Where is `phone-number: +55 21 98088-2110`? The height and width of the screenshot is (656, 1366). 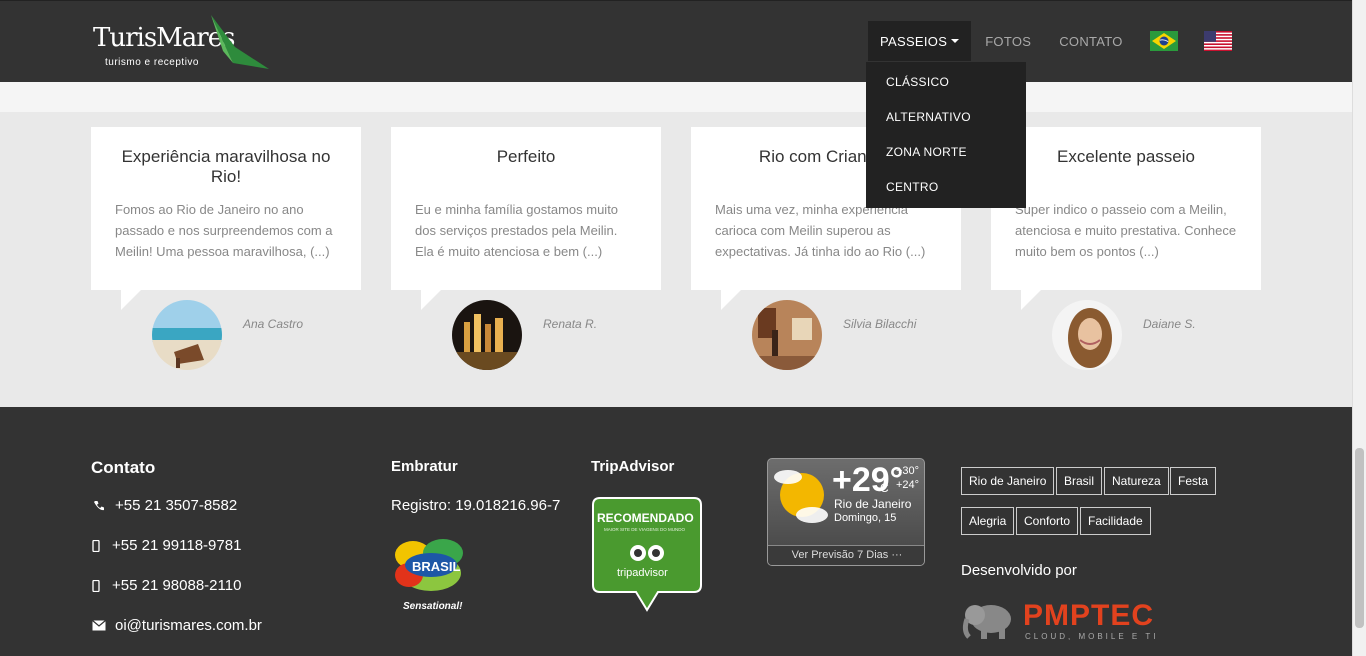
phone-number: +55 21 98088-2110 is located at coordinates (177, 585).